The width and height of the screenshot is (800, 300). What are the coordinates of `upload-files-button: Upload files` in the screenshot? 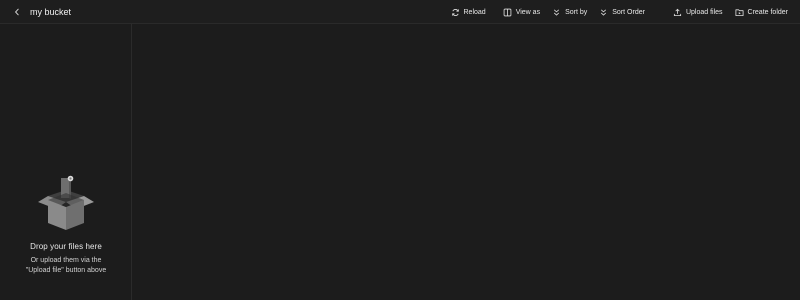 It's located at (698, 12).